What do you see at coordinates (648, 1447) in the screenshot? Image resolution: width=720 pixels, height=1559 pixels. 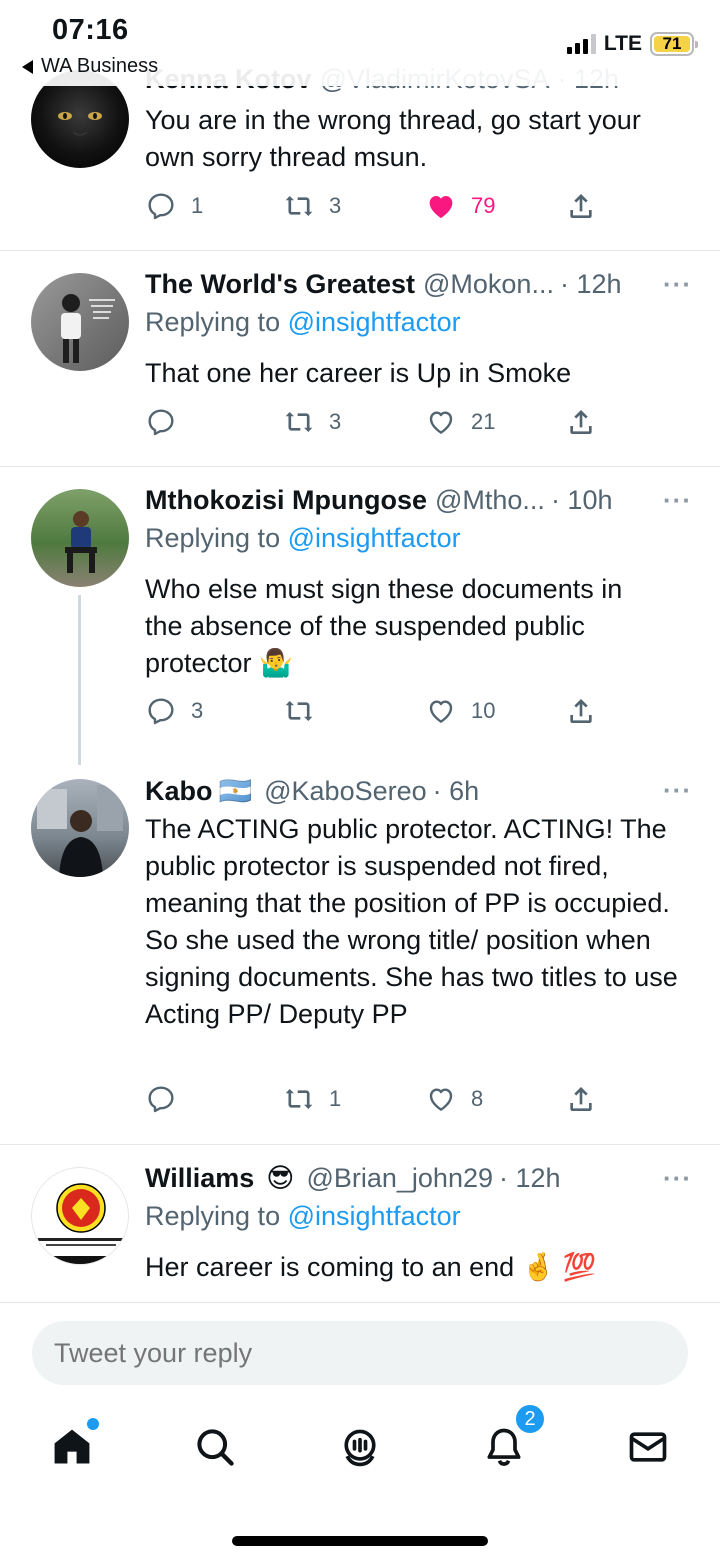 I see `tab-messages` at bounding box center [648, 1447].